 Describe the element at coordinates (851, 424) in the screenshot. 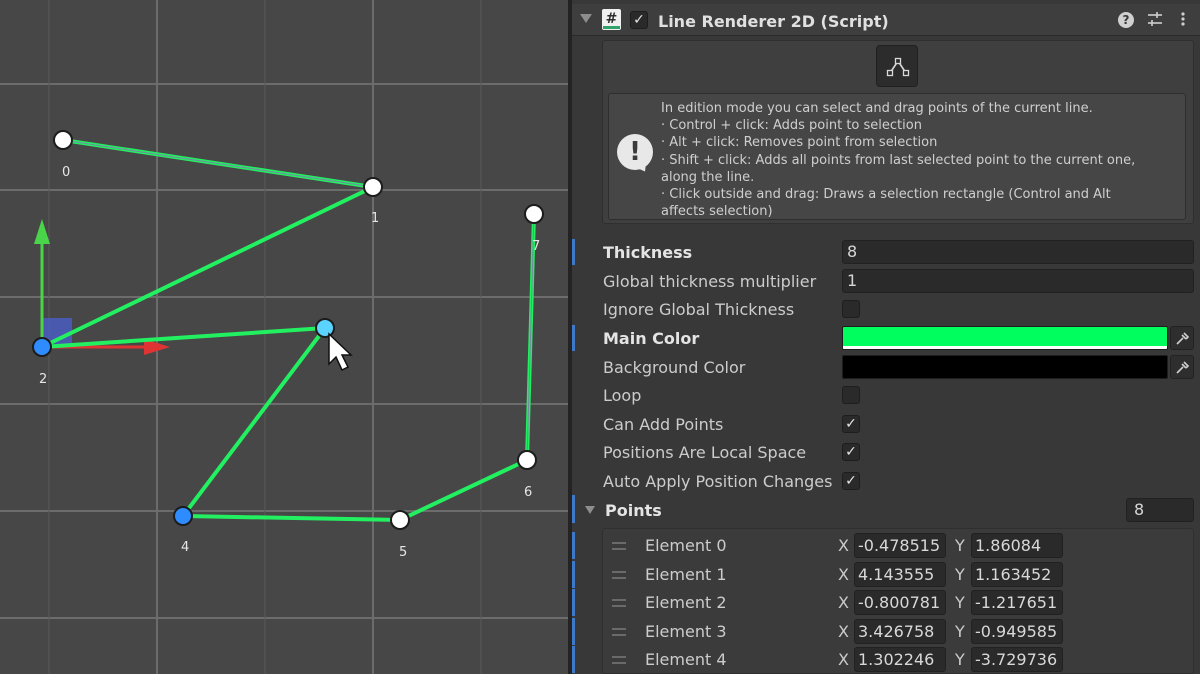

I see `can-add-points-checkbox: ✓` at that location.